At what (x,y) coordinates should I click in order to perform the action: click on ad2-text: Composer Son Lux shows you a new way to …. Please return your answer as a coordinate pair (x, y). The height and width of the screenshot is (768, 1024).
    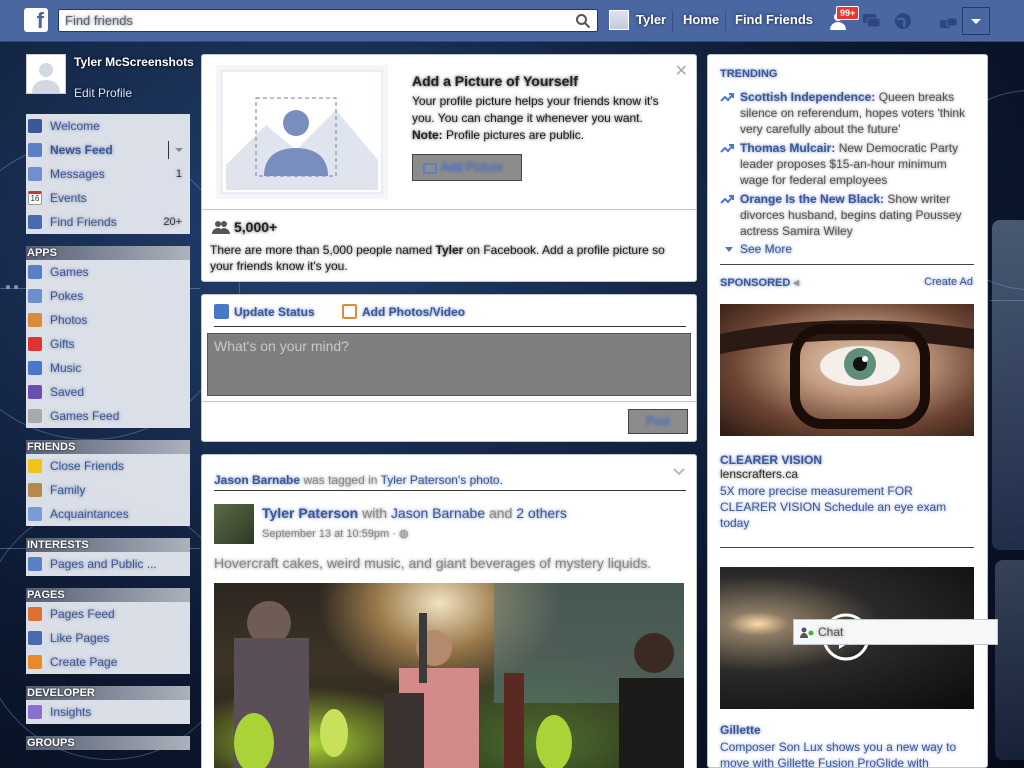
    Looking at the image, I should click on (845, 753).